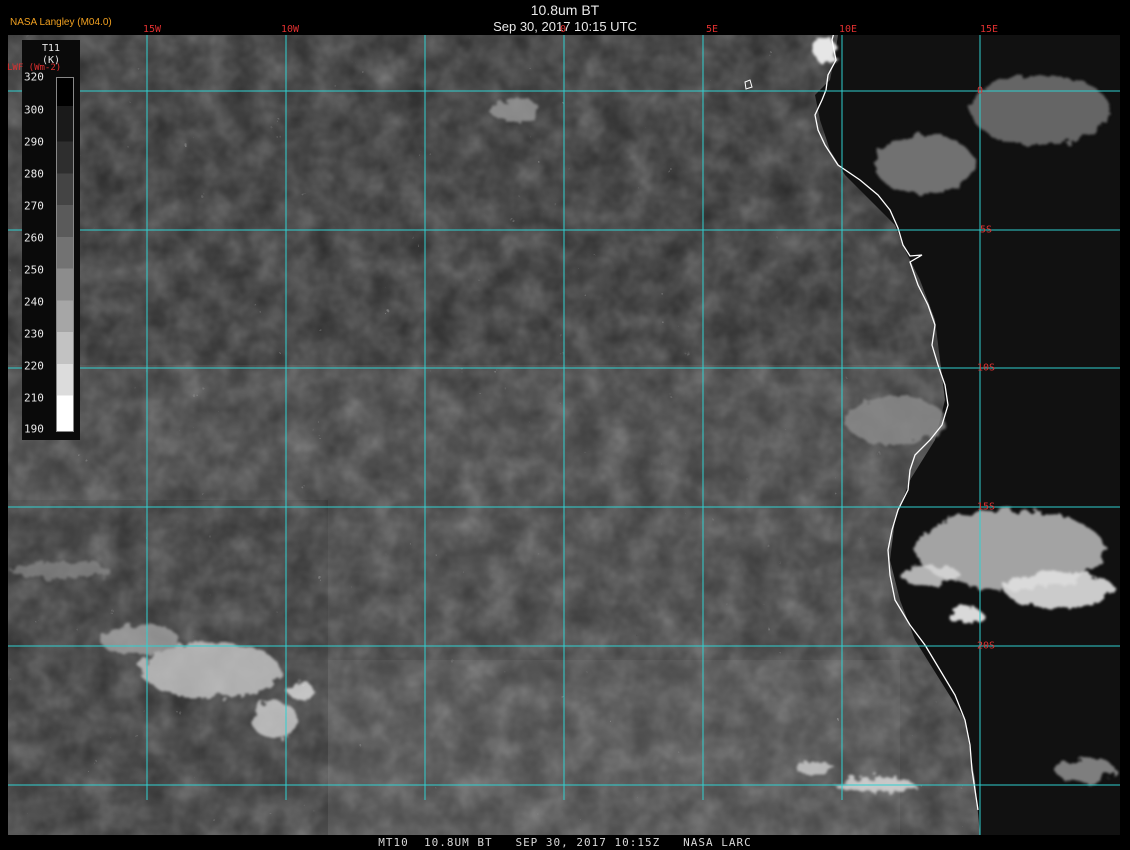 The image size is (1130, 850). I want to click on credit-label: NASA Langley (M04.0), so click(61, 22).